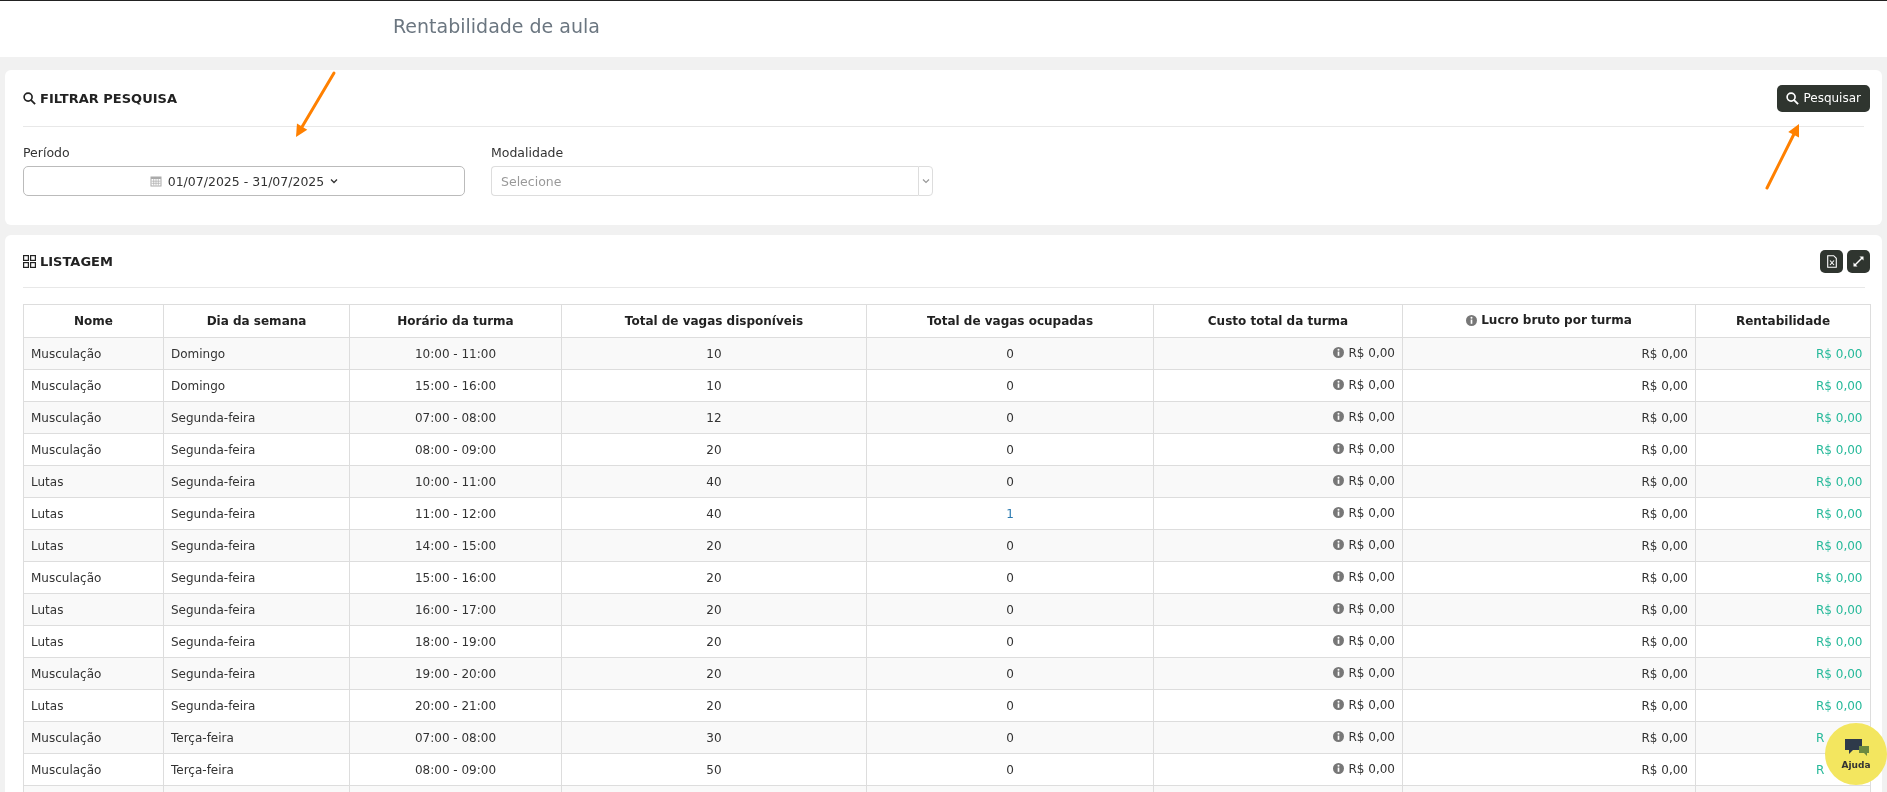 Image resolution: width=1887 pixels, height=792 pixels. What do you see at coordinates (455, 705) in the screenshot?
I see `table-cell: 20:00 - 21:00` at bounding box center [455, 705].